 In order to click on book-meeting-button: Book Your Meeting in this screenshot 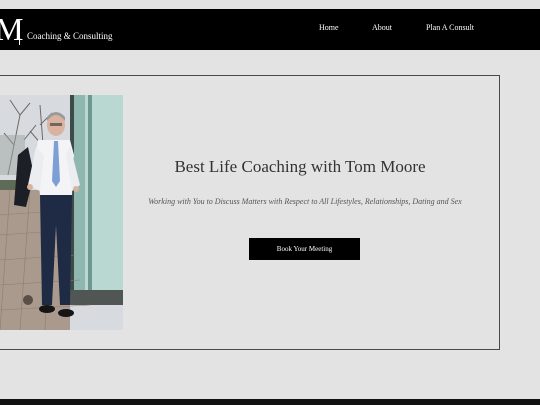, I will do `click(304, 249)`.